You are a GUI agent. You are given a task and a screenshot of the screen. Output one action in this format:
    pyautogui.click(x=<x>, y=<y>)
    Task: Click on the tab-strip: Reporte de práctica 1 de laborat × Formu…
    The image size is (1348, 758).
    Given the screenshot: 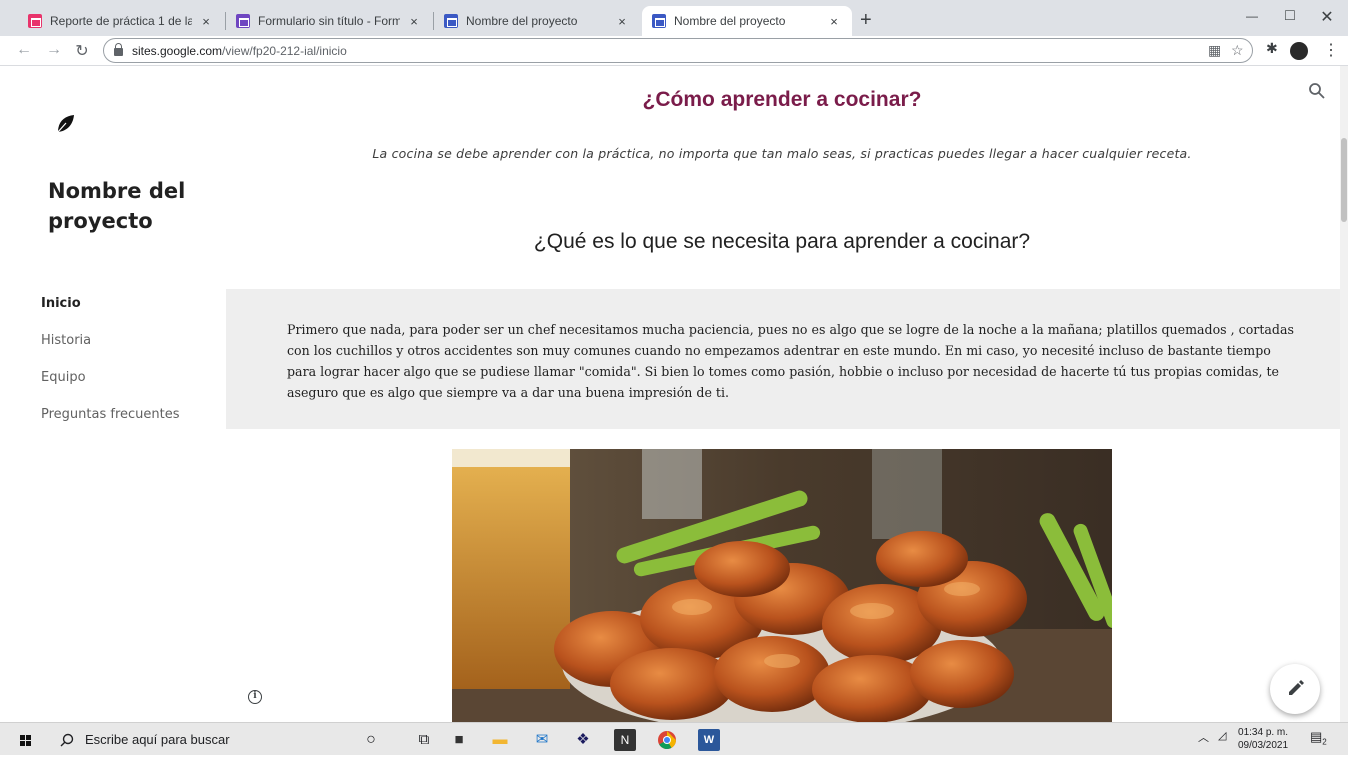 What is the action you would take?
    pyautogui.click(x=674, y=18)
    